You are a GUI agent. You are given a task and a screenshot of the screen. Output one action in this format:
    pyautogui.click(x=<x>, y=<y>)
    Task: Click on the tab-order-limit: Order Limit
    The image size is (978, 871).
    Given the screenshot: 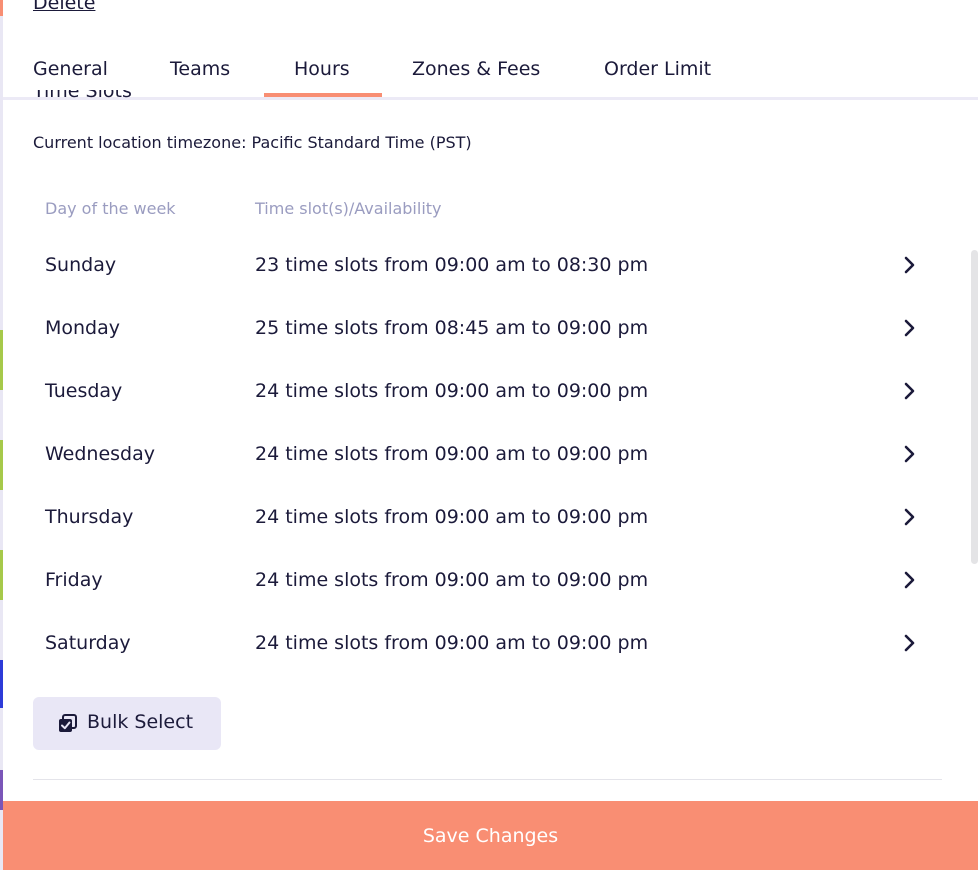 What is the action you would take?
    pyautogui.click(x=657, y=69)
    